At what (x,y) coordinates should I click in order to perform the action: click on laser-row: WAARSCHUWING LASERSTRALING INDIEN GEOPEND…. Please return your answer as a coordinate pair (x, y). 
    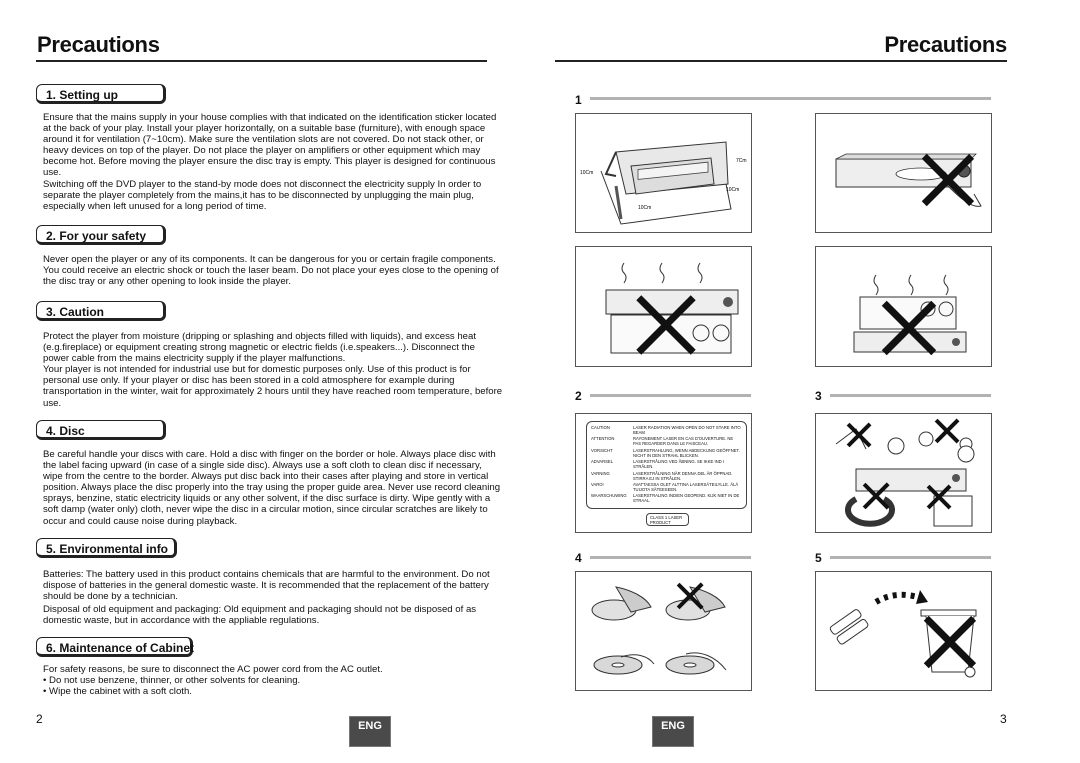
    Looking at the image, I should click on (665, 498).